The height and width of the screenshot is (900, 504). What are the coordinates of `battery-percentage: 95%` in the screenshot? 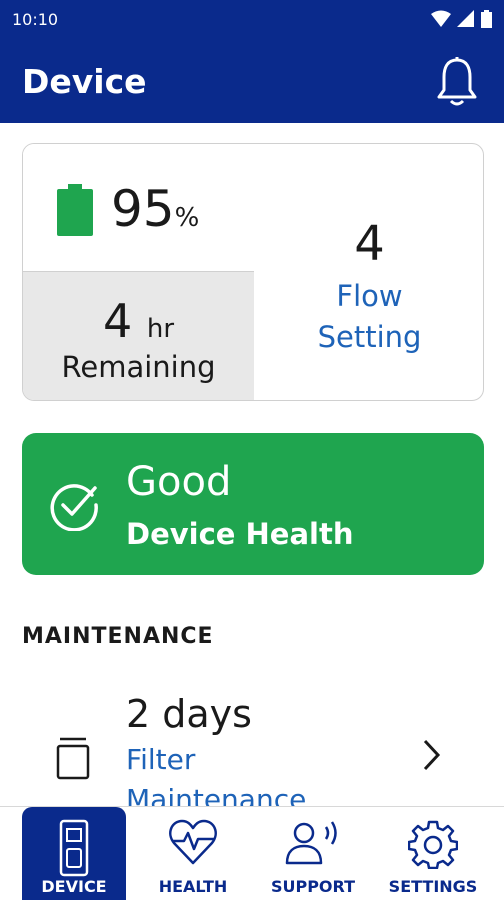 It's located at (155, 209).